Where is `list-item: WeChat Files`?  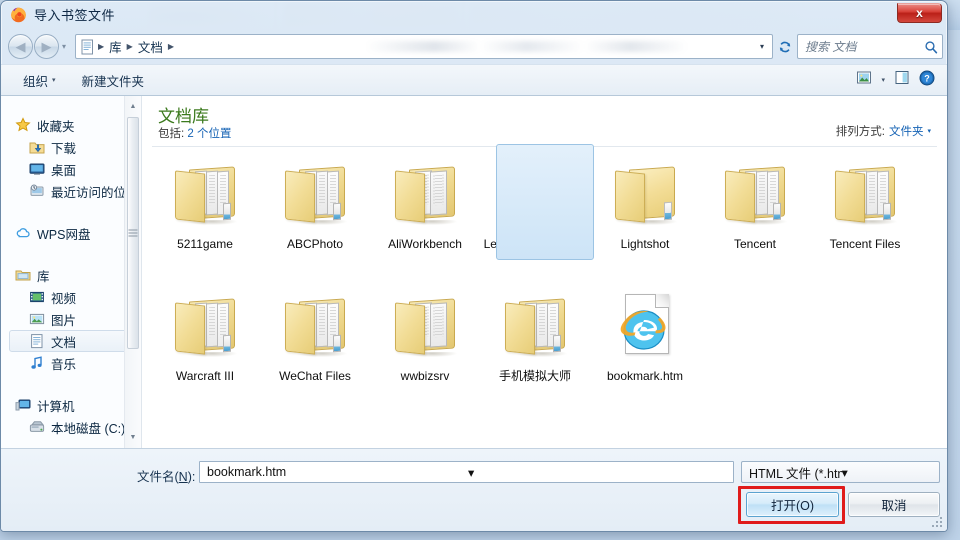 list-item: WeChat Files is located at coordinates (315, 352).